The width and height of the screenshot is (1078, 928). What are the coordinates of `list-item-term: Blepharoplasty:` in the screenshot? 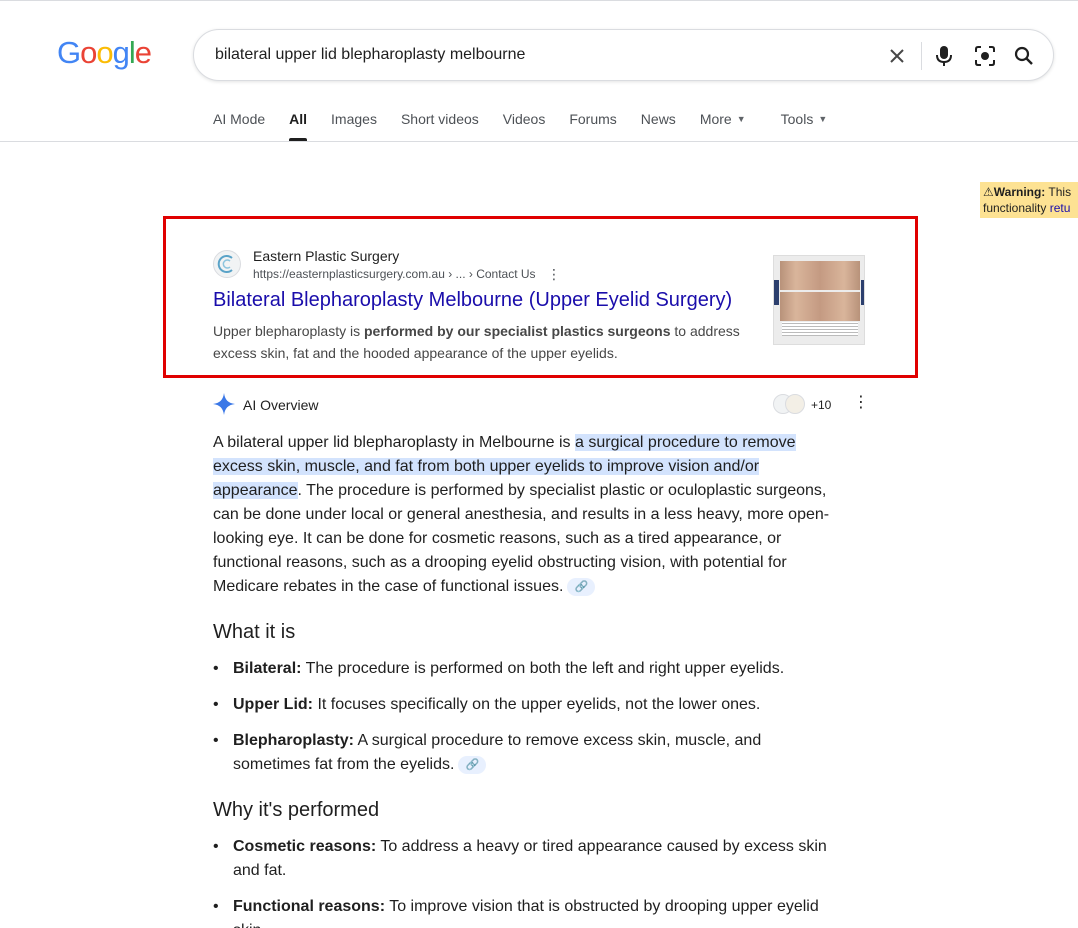 It's located at (293, 740).